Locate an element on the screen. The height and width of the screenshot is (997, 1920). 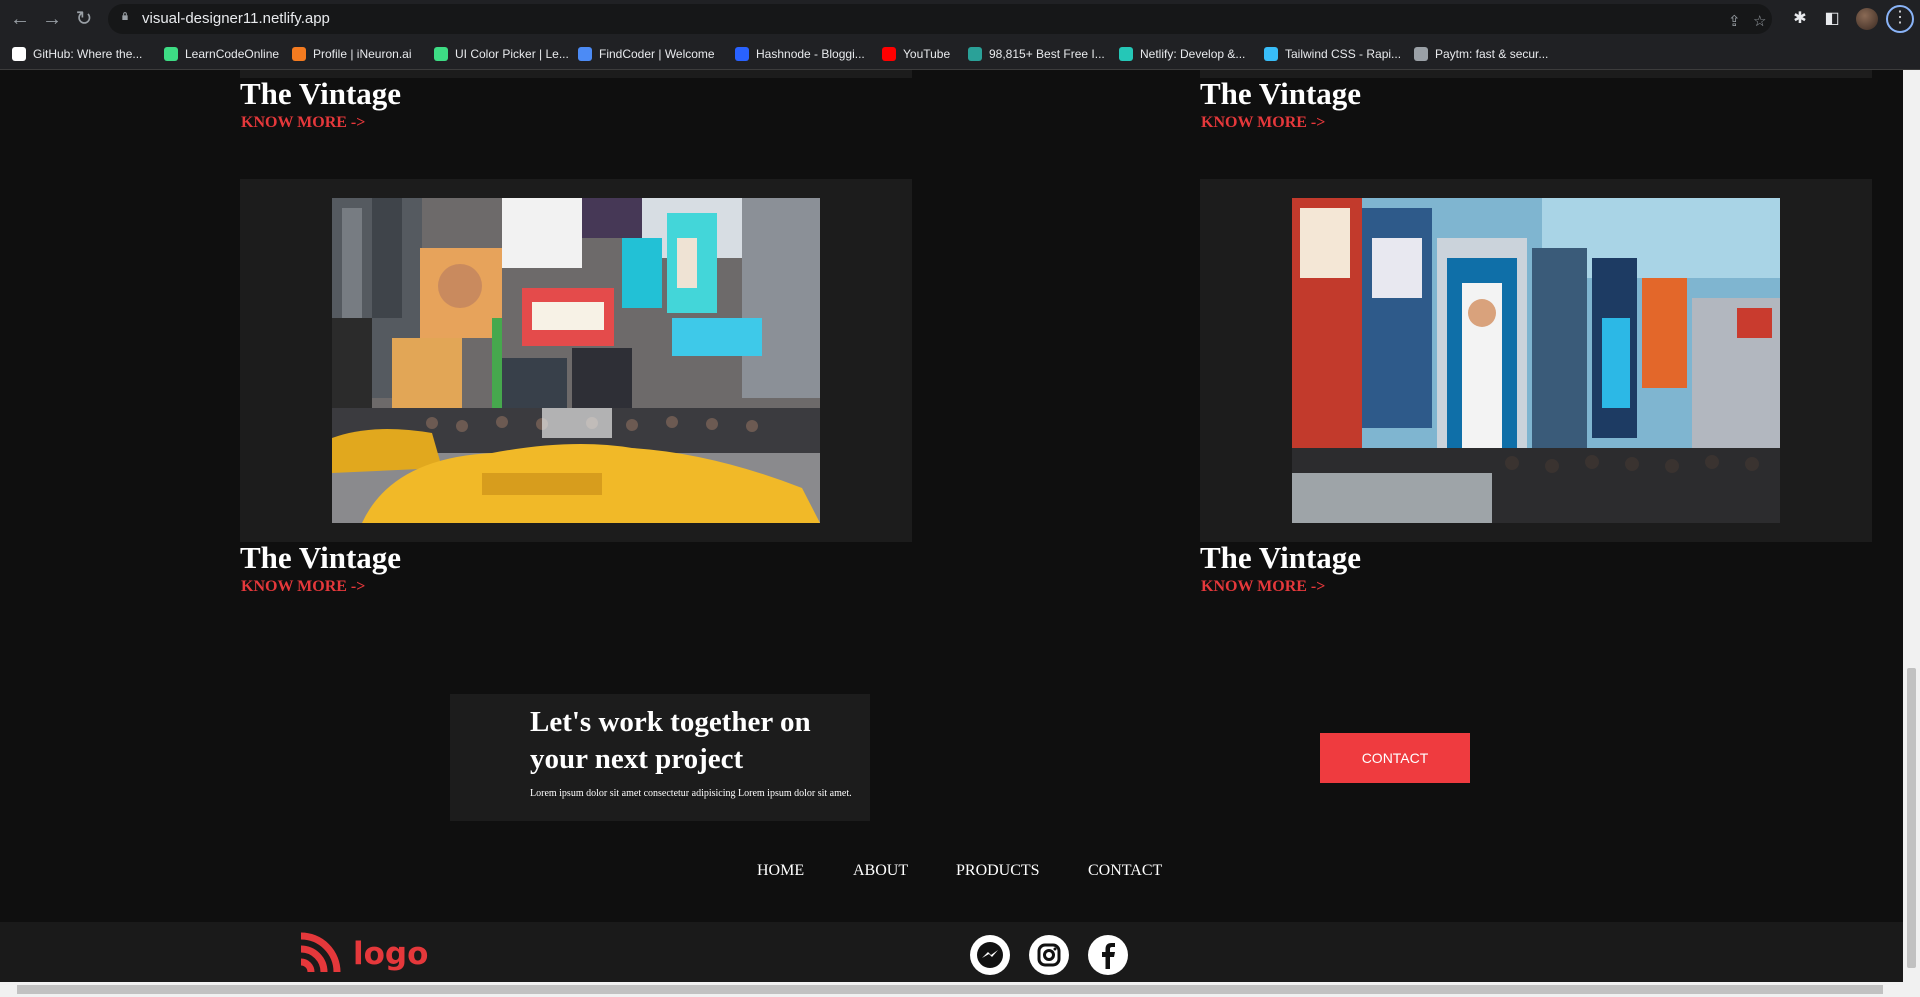
reload-icon: ↻ is located at coordinates (84, 19).